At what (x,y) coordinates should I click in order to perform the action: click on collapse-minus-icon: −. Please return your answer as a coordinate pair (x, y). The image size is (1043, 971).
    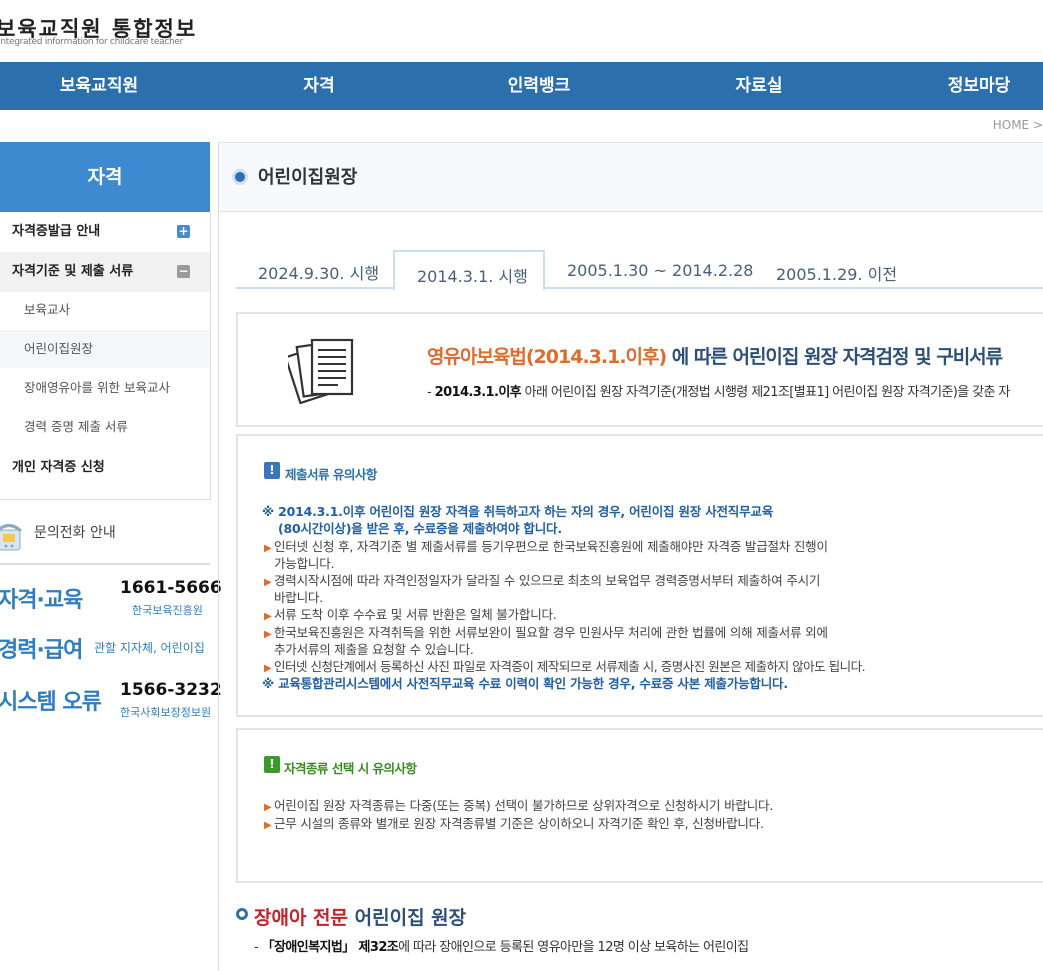
    Looking at the image, I should click on (183, 271).